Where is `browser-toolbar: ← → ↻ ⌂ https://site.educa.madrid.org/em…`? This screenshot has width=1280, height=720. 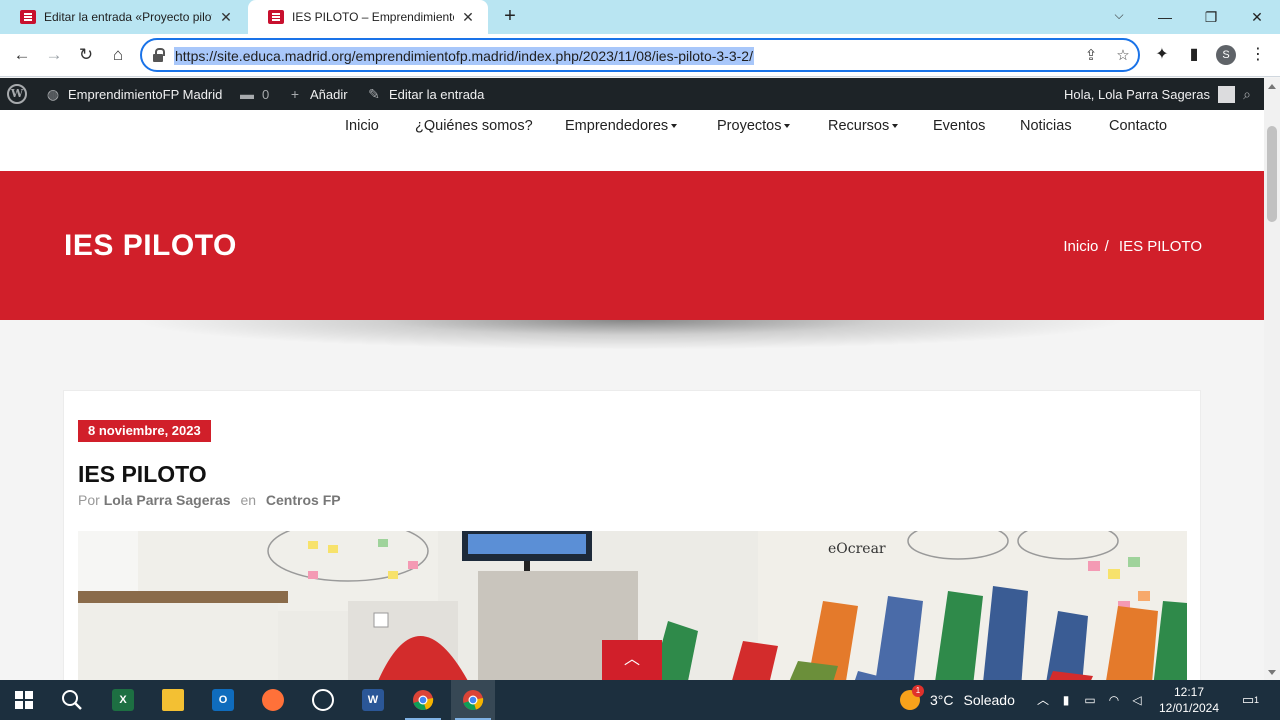
browser-toolbar: ← → ↻ ⌂ https://site.educa.madrid.org/em… is located at coordinates (640, 55).